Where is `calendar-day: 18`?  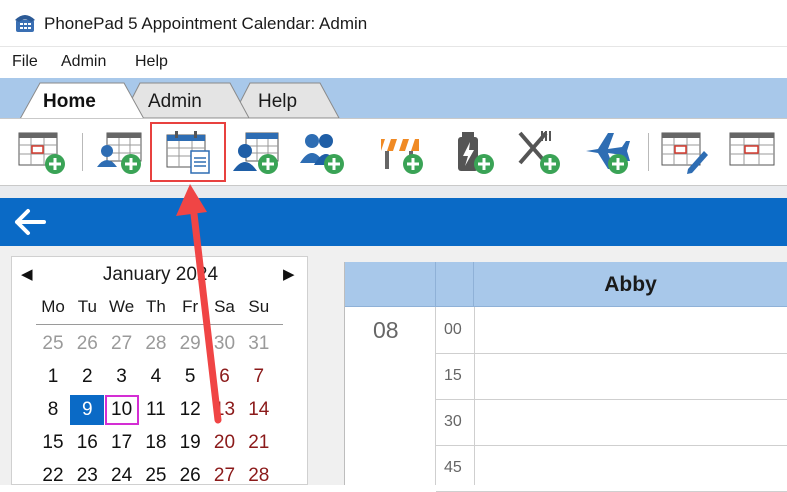 calendar-day: 18 is located at coordinates (156, 443).